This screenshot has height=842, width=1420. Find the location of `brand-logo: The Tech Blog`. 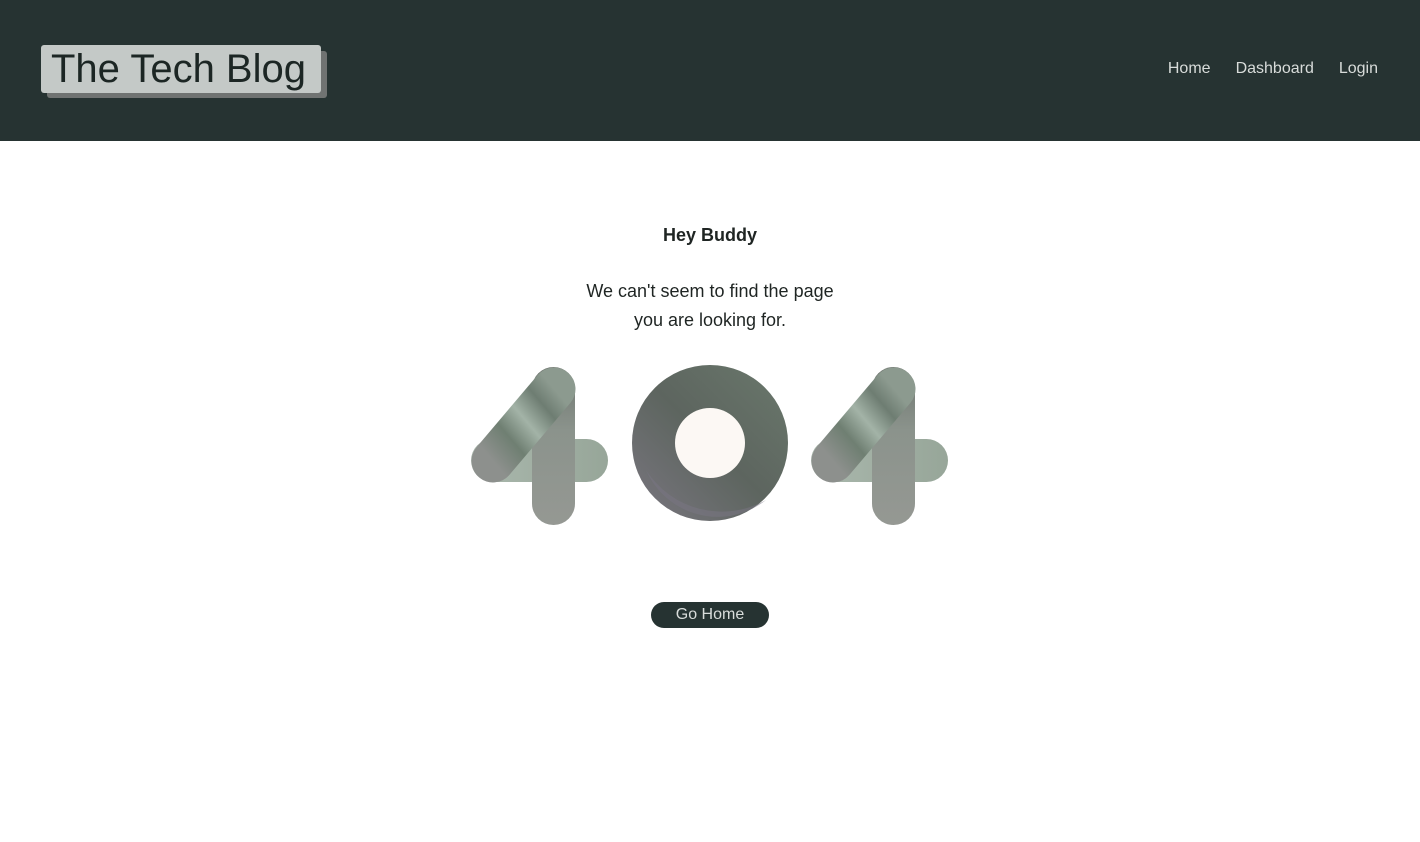

brand-logo: The Tech Blog is located at coordinates (184, 71).